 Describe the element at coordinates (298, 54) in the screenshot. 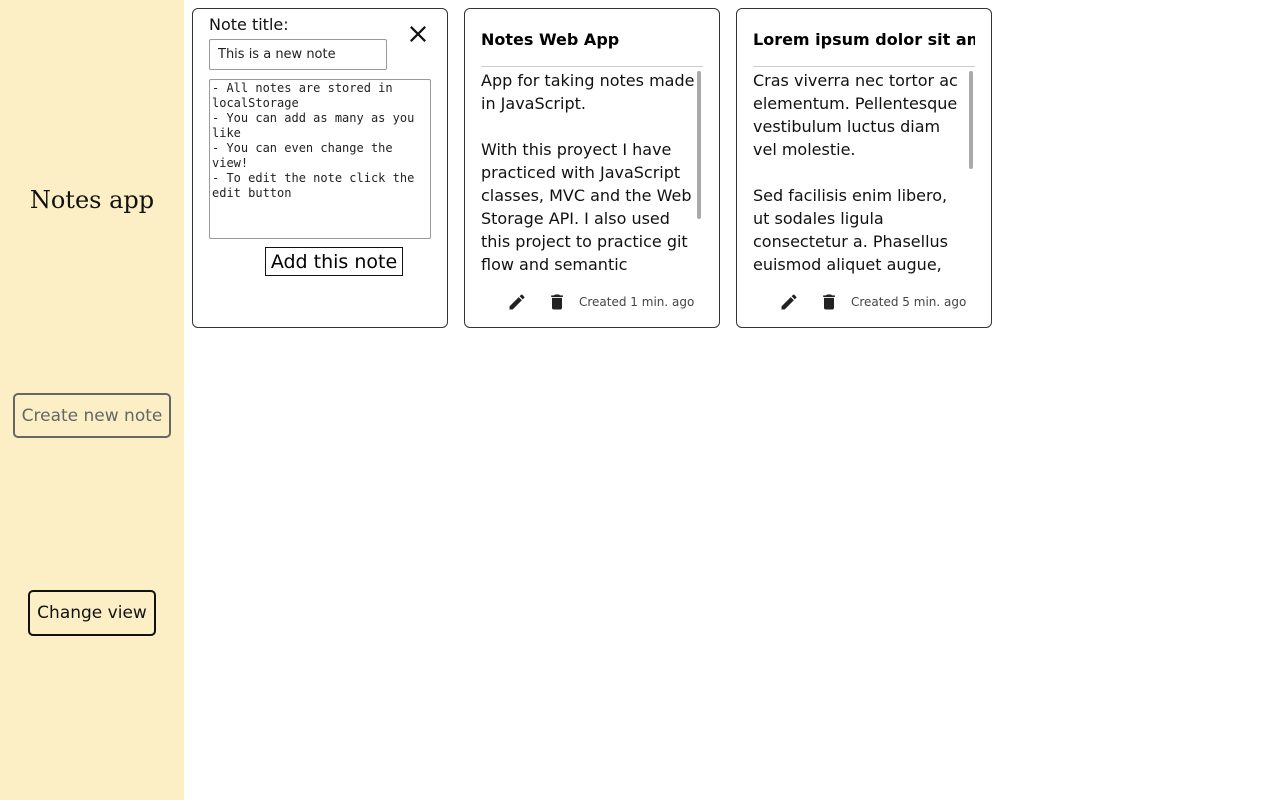

I see `note-title-input` at that location.